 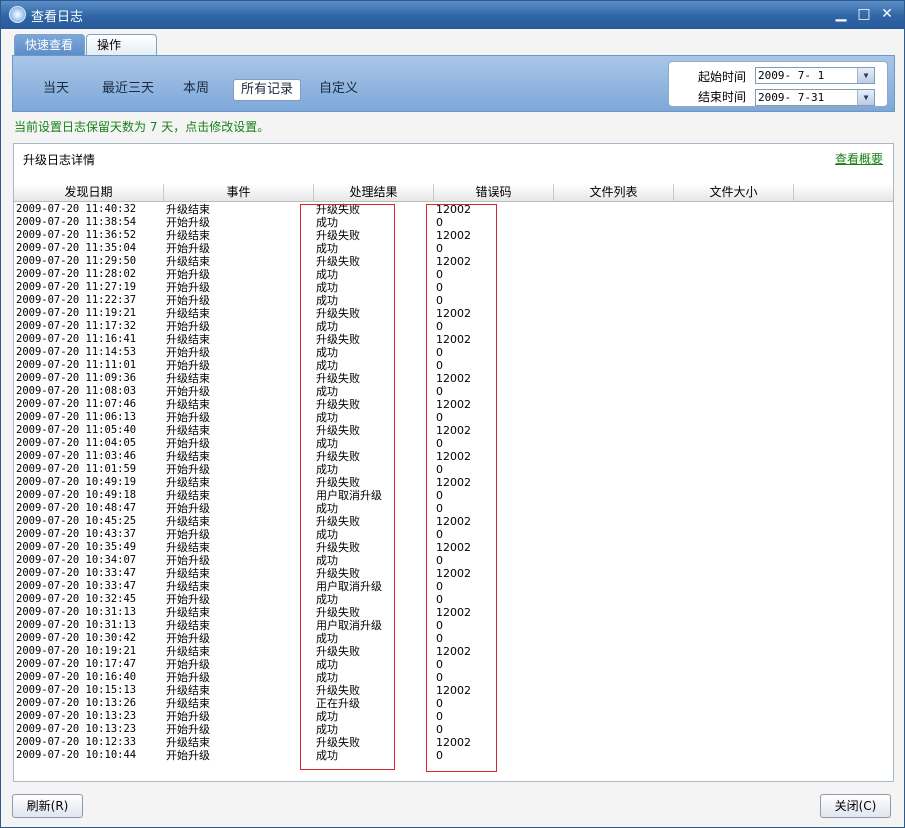 What do you see at coordinates (815, 75) in the screenshot?
I see `start-date-combo: 2009- 7- 1 ▼` at bounding box center [815, 75].